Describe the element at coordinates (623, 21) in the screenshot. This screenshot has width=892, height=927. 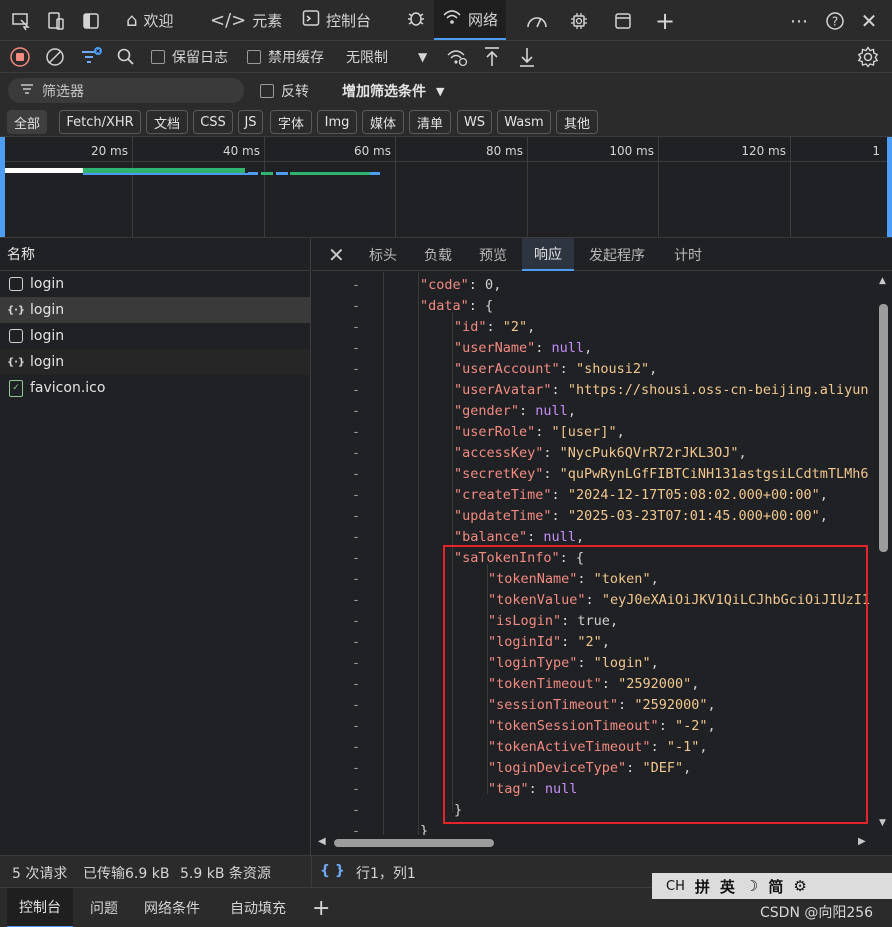
I see `application-panel-icon` at that location.